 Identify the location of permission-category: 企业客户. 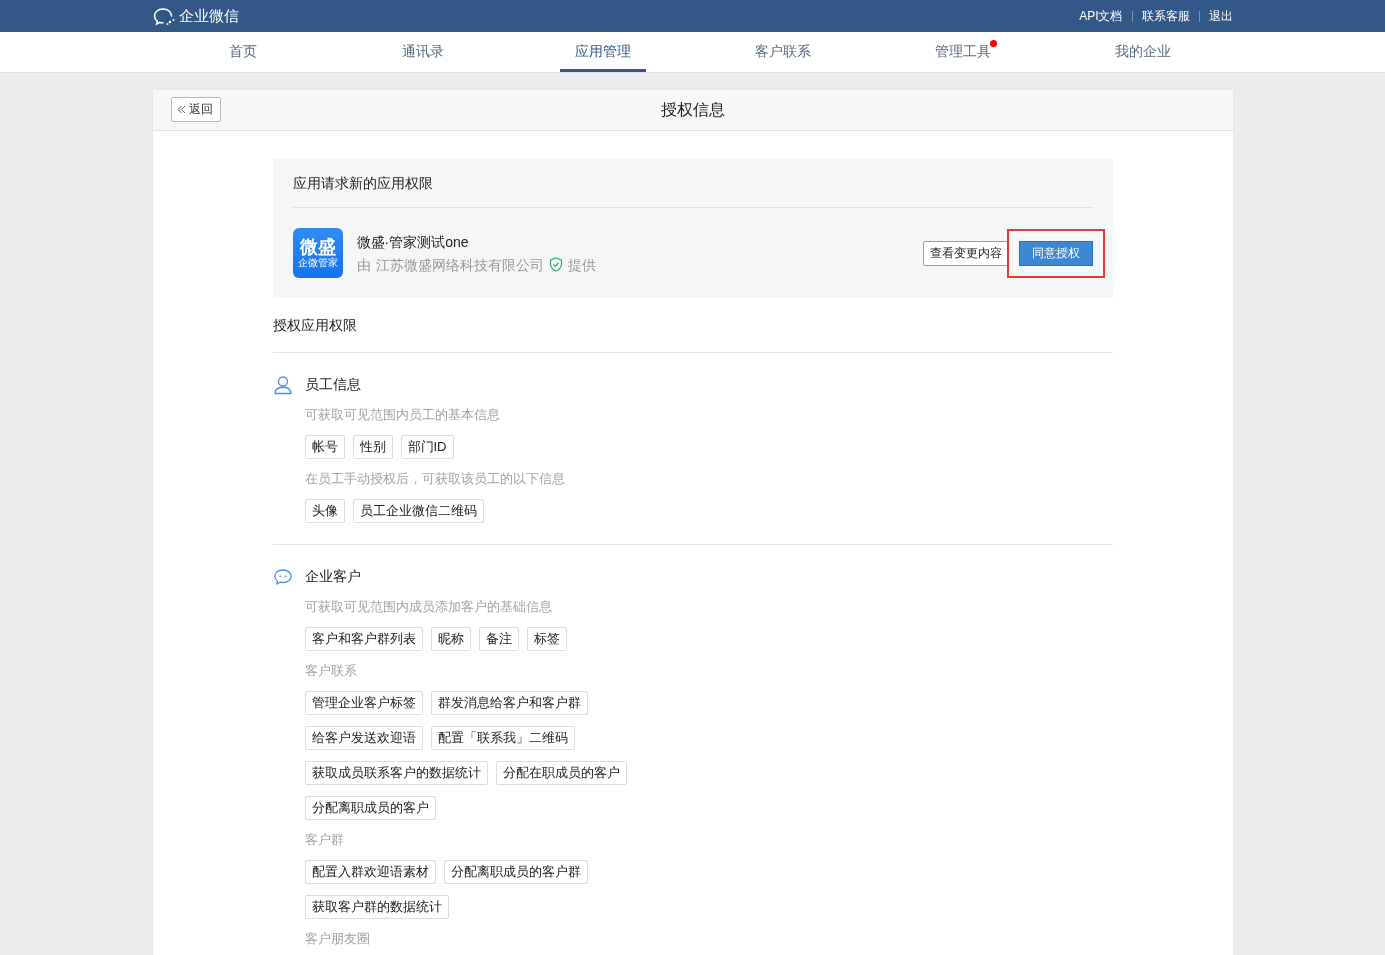
(332, 577).